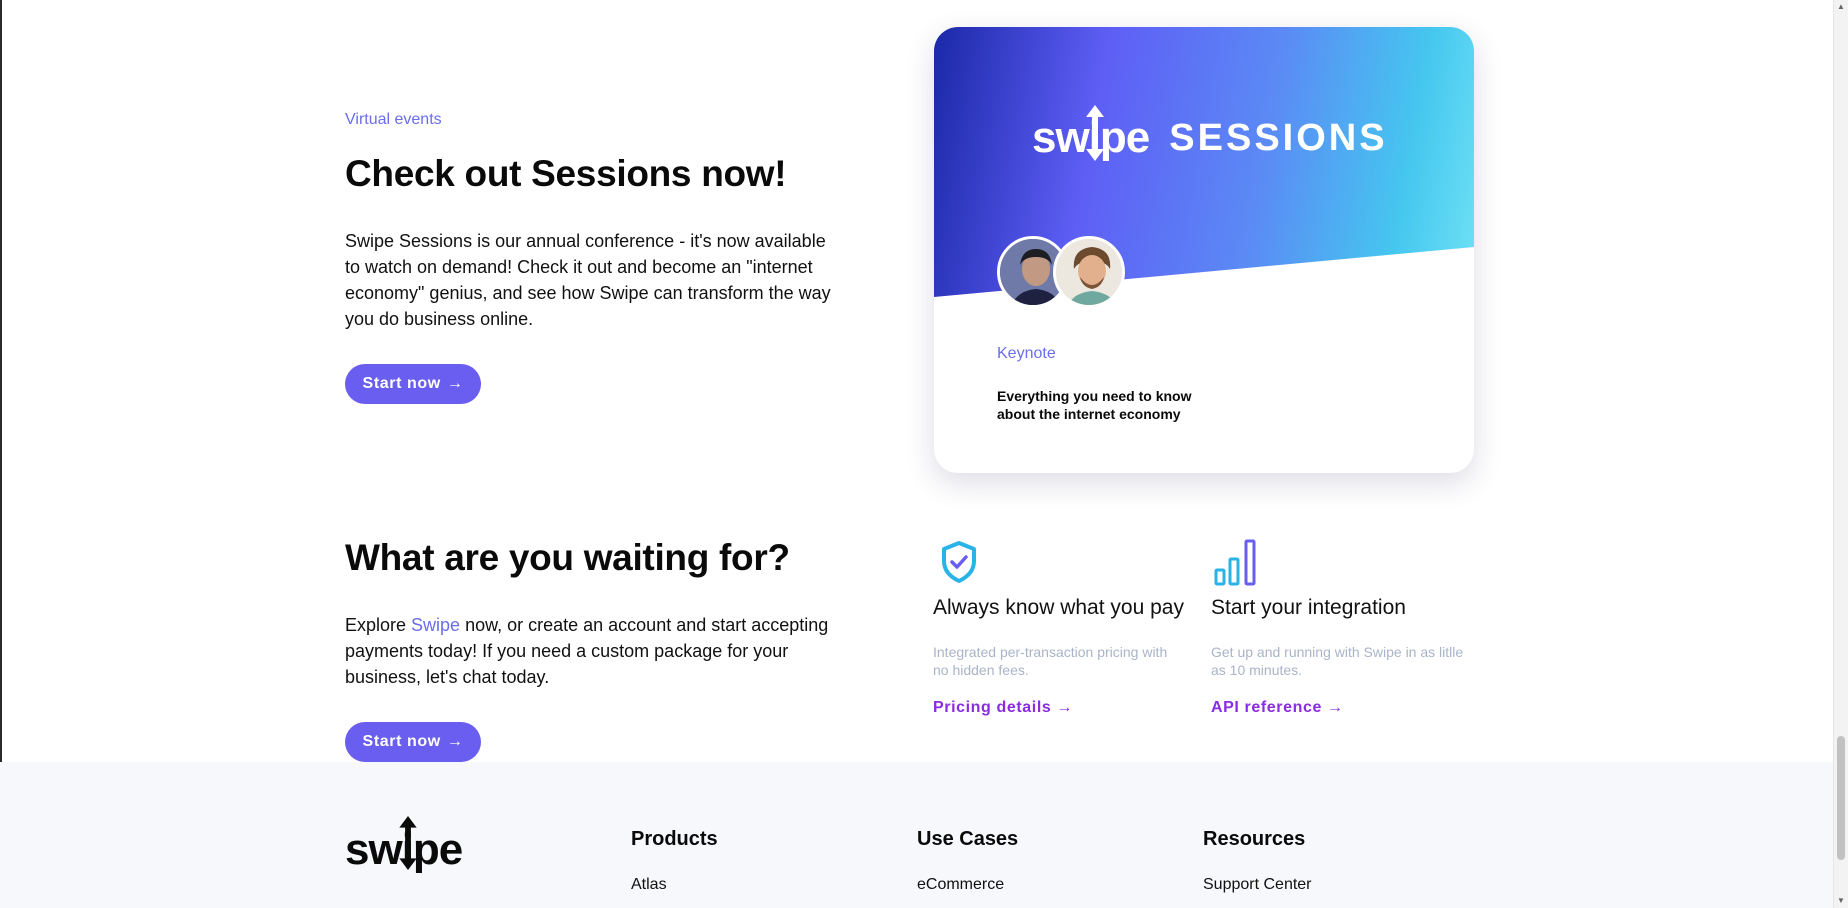 The width and height of the screenshot is (1848, 908). Describe the element at coordinates (649, 885) in the screenshot. I see `footer-link-atlas: Atlas` at that location.